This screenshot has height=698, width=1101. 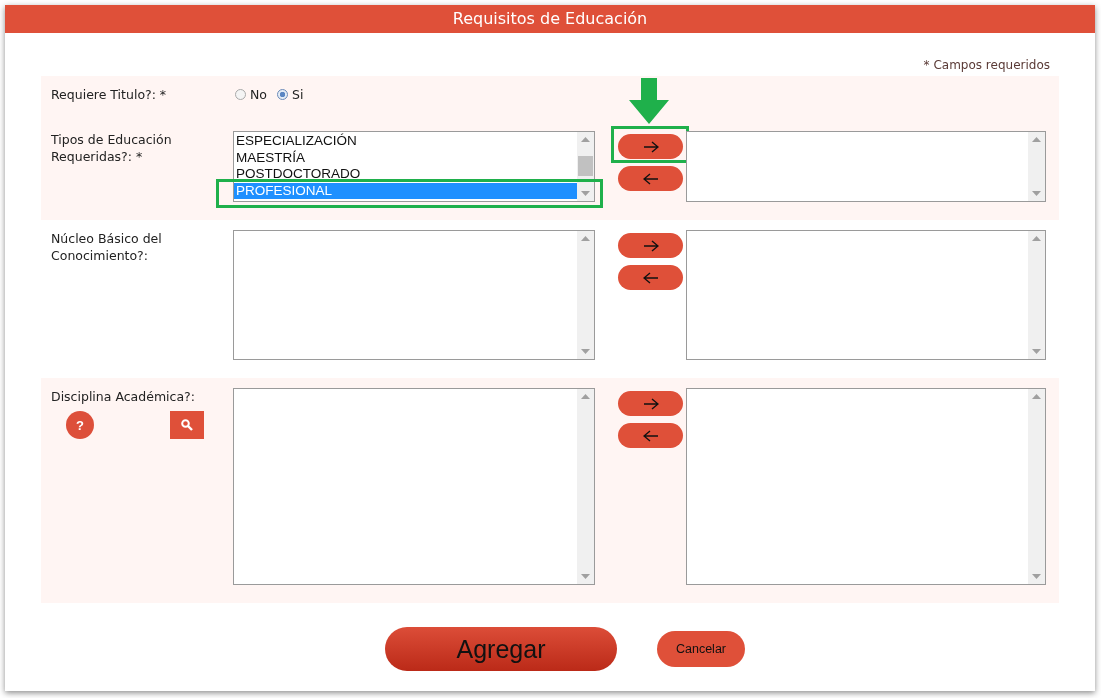 What do you see at coordinates (258, 94) in the screenshot?
I see `radio-label: No` at bounding box center [258, 94].